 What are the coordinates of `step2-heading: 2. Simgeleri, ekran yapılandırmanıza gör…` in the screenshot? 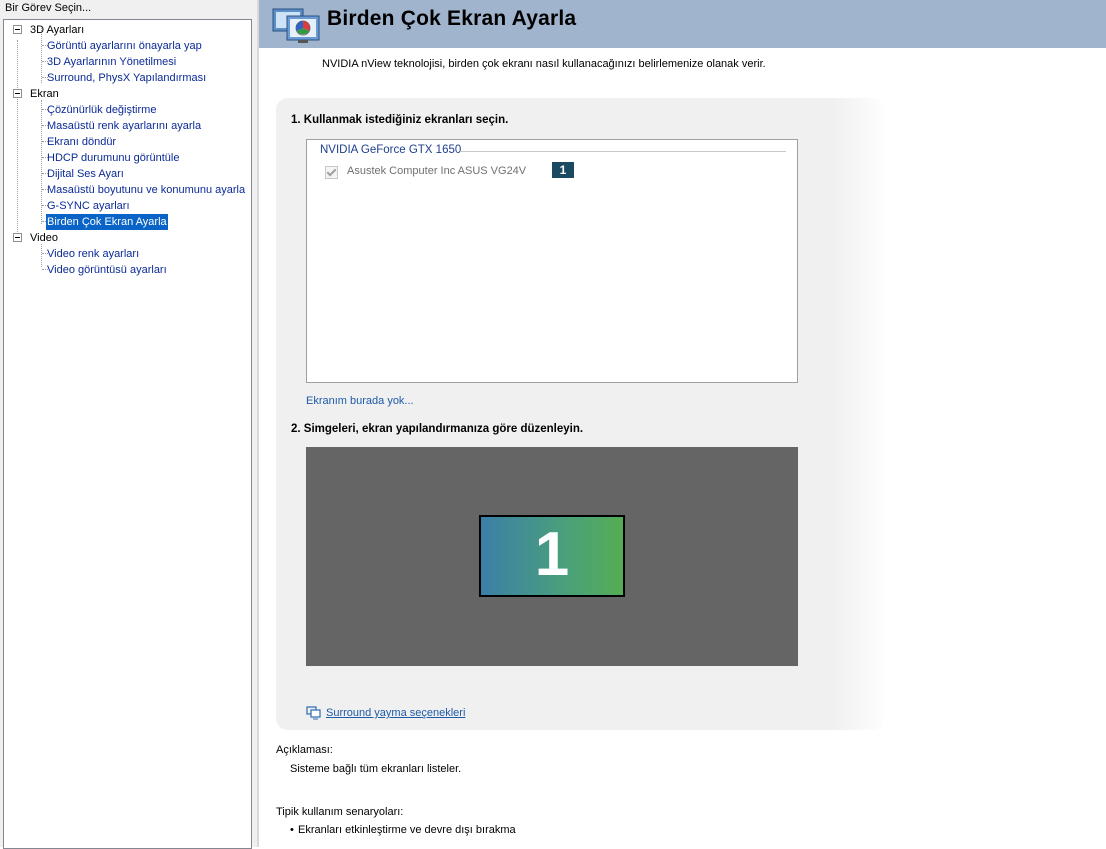 It's located at (437, 429).